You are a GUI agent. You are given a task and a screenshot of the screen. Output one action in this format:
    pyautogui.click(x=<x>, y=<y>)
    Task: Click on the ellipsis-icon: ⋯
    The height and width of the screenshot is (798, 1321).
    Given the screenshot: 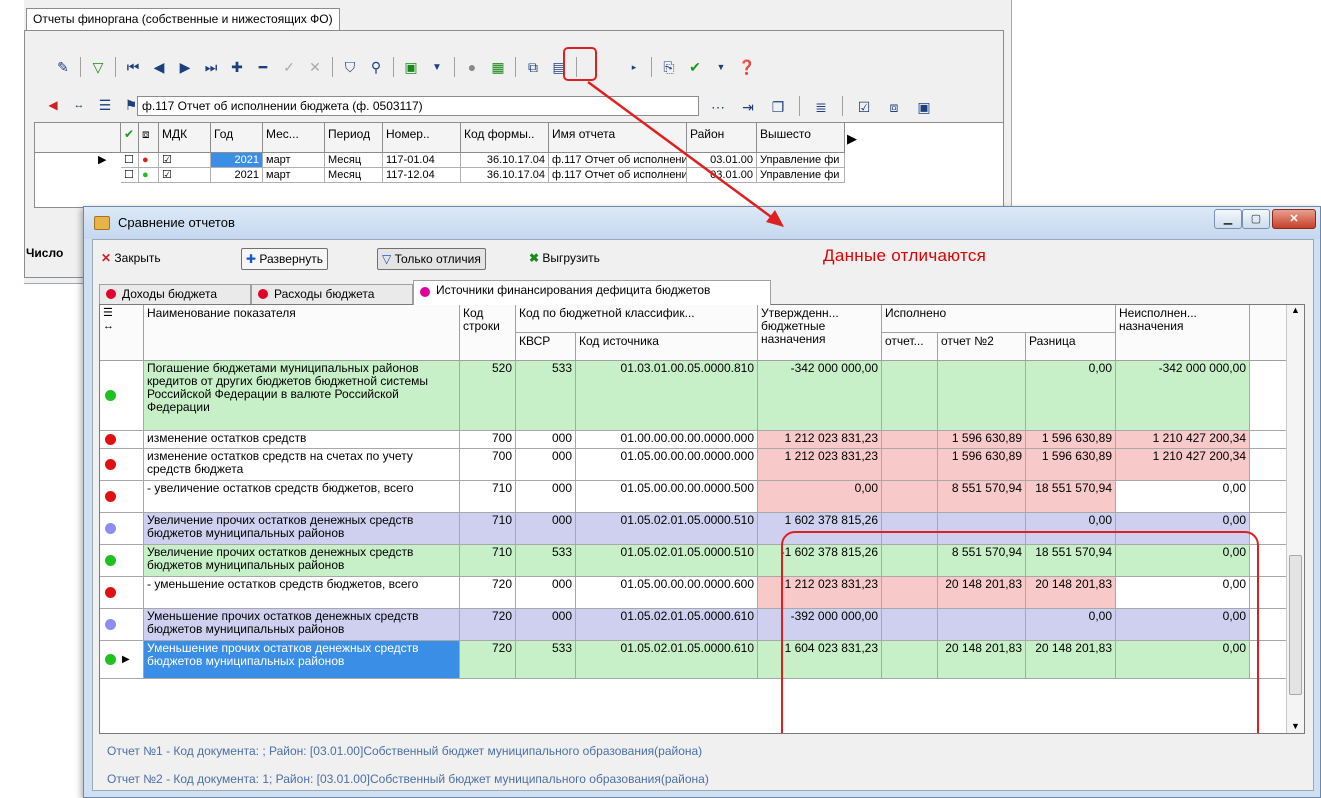 What is the action you would take?
    pyautogui.click(x=718, y=107)
    